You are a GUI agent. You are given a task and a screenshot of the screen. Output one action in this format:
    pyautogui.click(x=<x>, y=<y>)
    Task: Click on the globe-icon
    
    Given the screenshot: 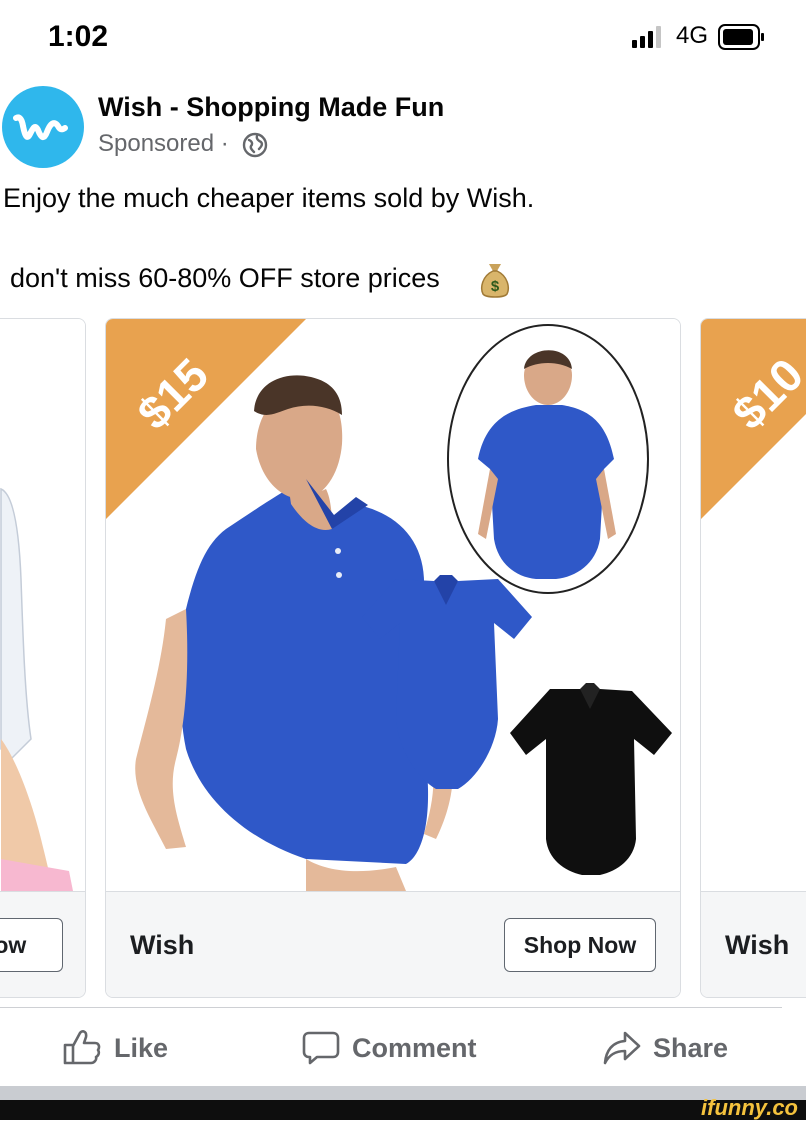 What is the action you would take?
    pyautogui.click(x=255, y=145)
    